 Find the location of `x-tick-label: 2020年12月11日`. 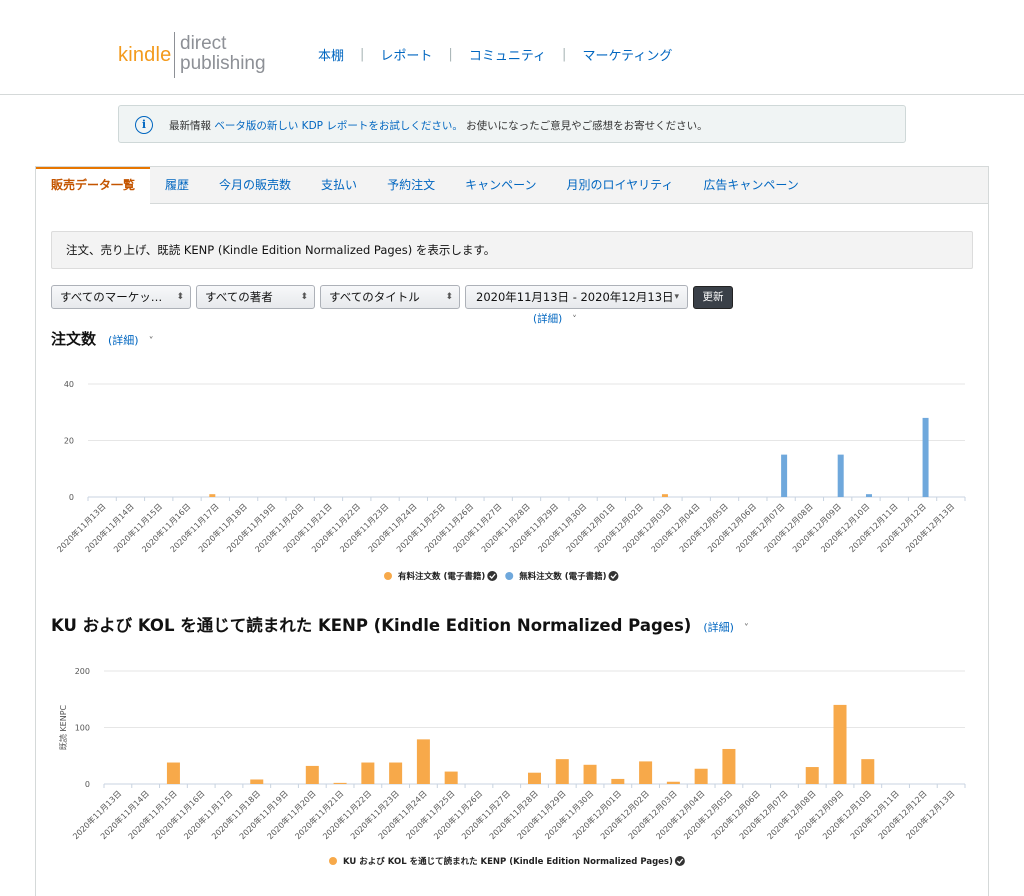

x-tick-label: 2020年12月11日 is located at coordinates (874, 814).